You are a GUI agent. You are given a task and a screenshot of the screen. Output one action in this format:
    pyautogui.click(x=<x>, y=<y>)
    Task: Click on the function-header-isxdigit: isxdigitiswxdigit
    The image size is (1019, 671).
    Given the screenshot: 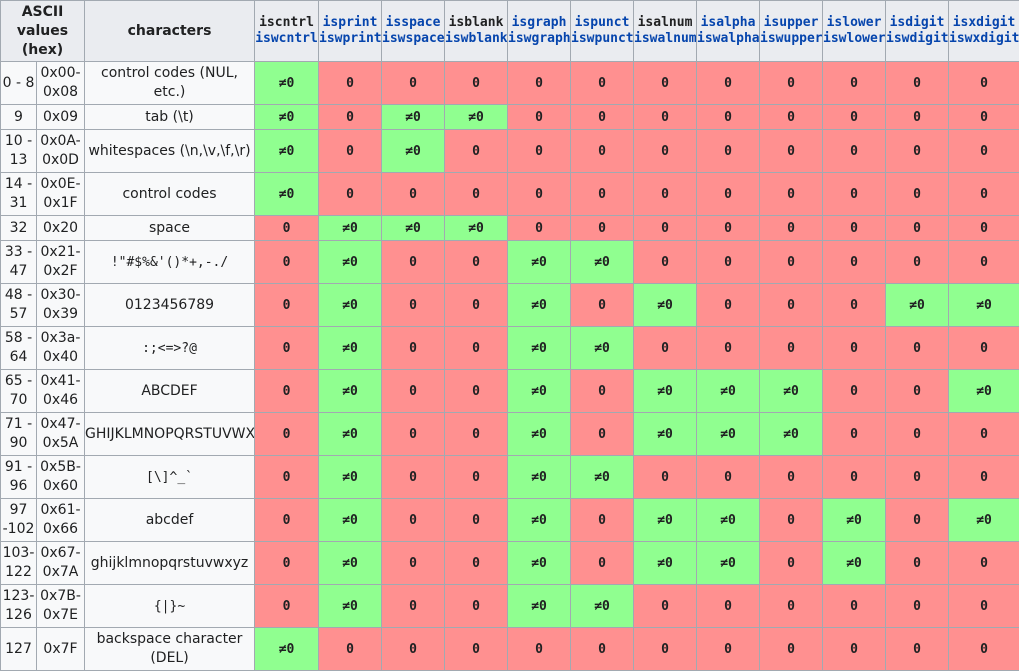 What is the action you would take?
    pyautogui.click(x=984, y=31)
    